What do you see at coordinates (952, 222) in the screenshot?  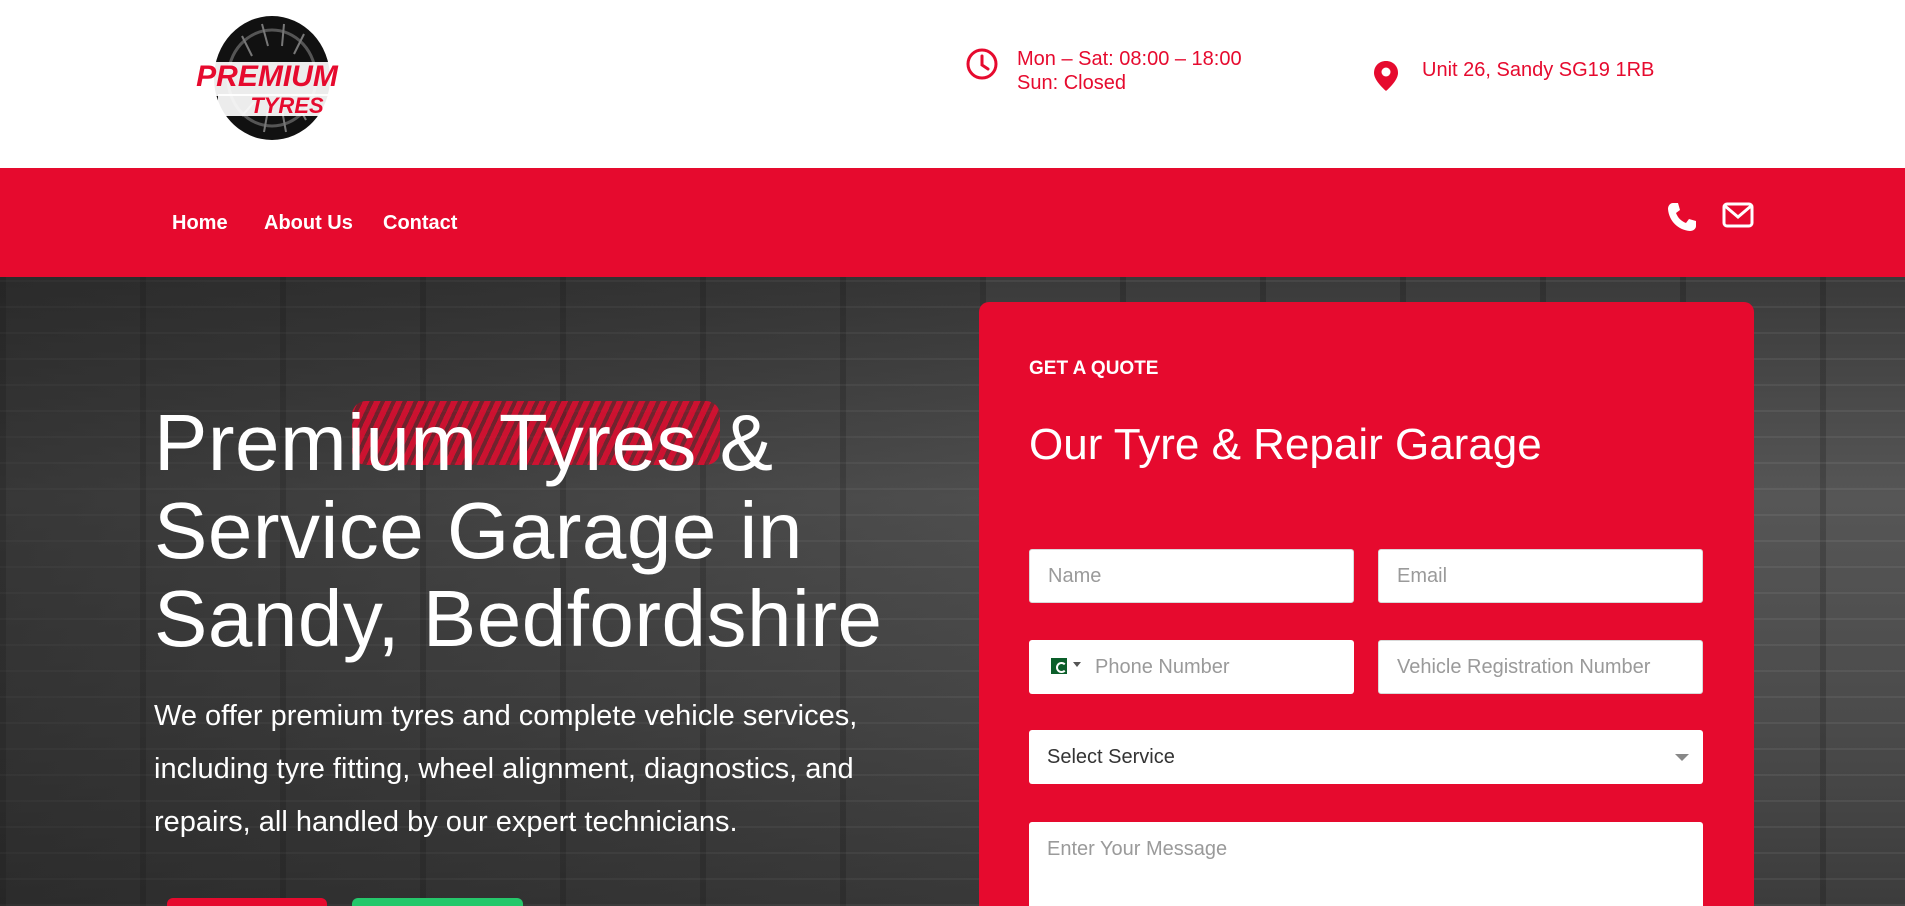 I see `main-nav: Home About Us Contact` at bounding box center [952, 222].